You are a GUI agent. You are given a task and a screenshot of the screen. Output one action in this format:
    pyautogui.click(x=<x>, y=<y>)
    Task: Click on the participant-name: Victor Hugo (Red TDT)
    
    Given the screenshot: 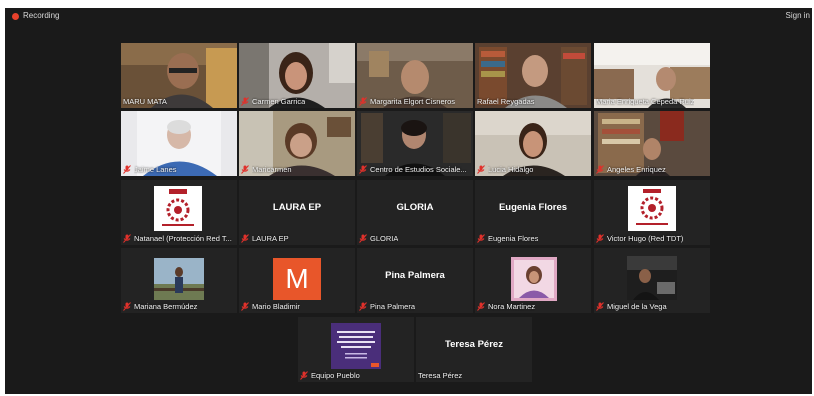 What is the action you would take?
    pyautogui.click(x=645, y=238)
    